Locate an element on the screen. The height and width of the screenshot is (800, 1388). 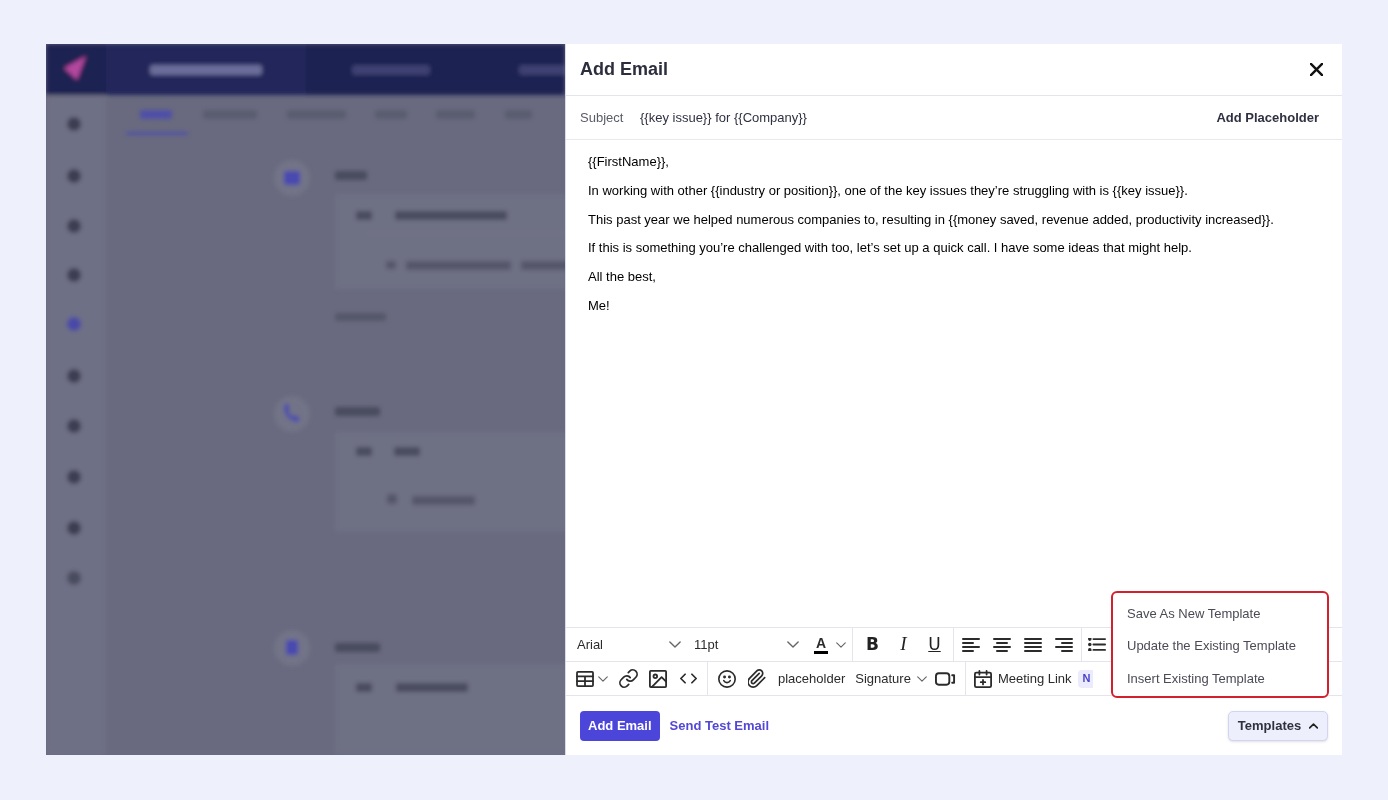
underline-button: U is located at coordinates (934, 644).